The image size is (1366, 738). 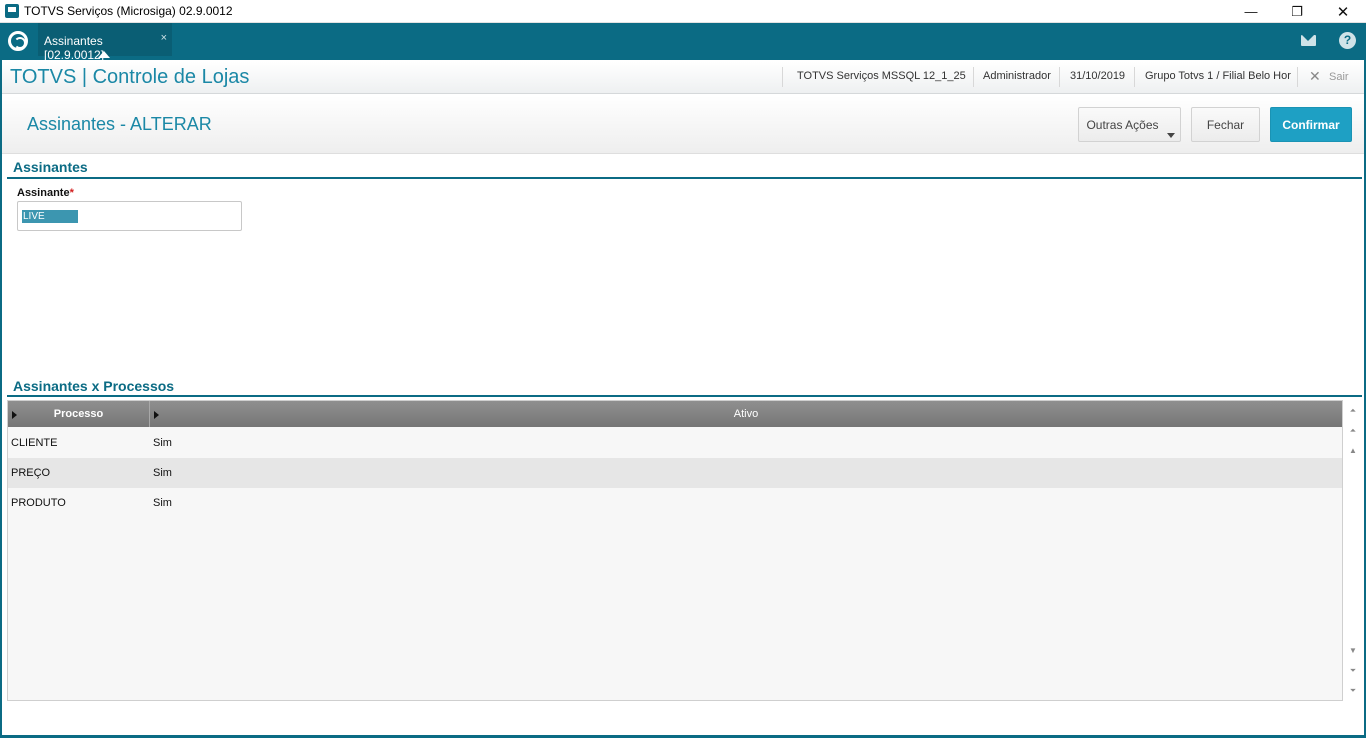 What do you see at coordinates (119, 124) in the screenshot?
I see `page-title: Assinantes - ALTERAR` at bounding box center [119, 124].